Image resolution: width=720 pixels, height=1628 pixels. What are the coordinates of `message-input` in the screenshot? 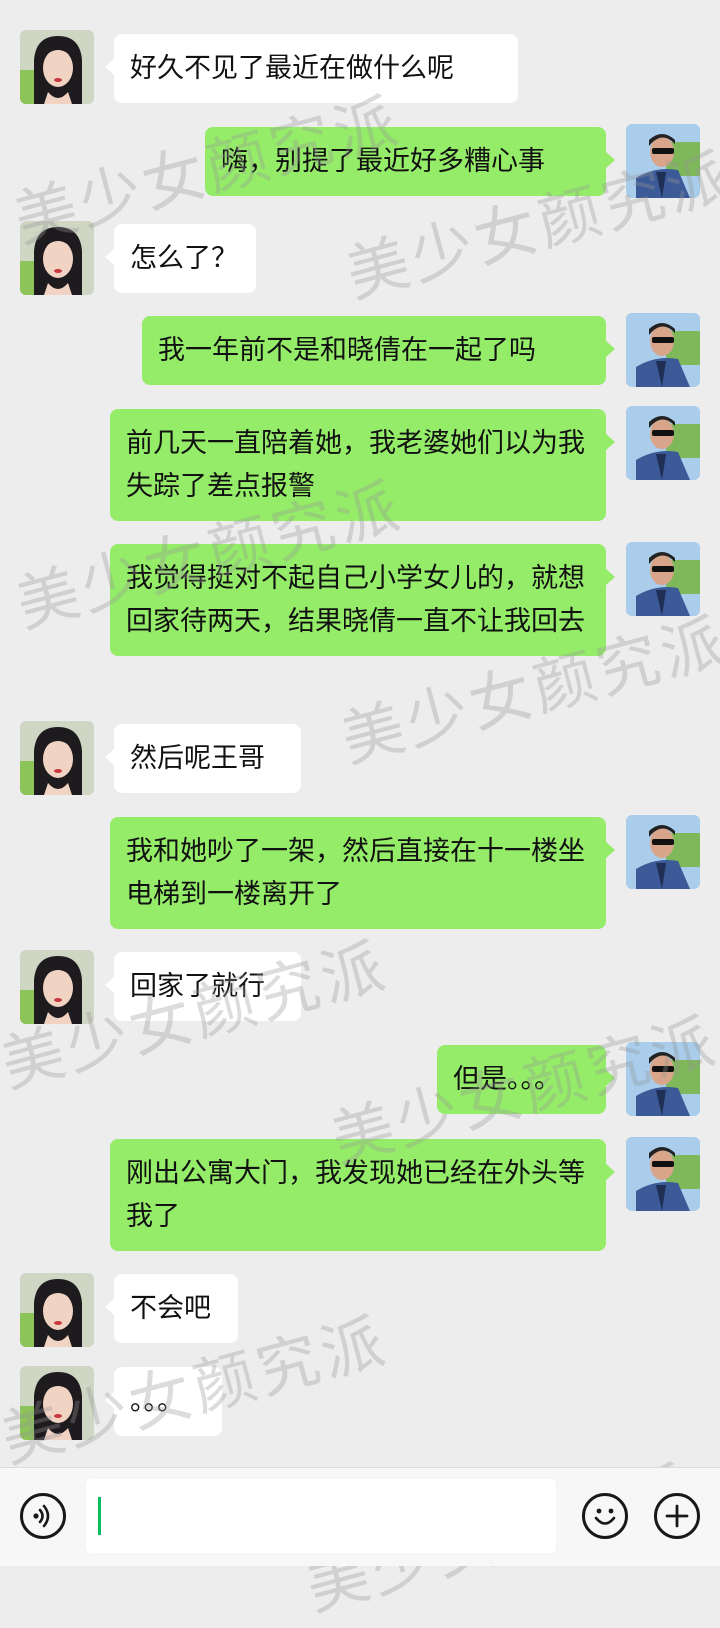 It's located at (321, 1516).